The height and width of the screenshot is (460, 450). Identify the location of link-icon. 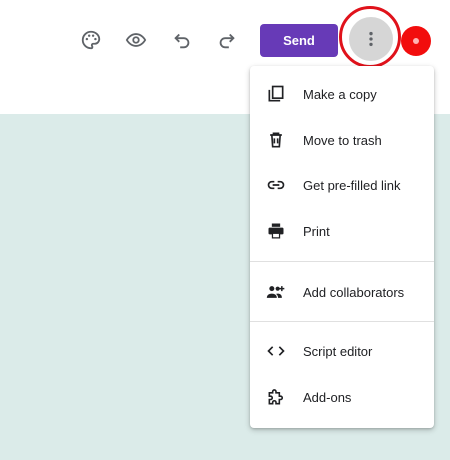
(276, 185).